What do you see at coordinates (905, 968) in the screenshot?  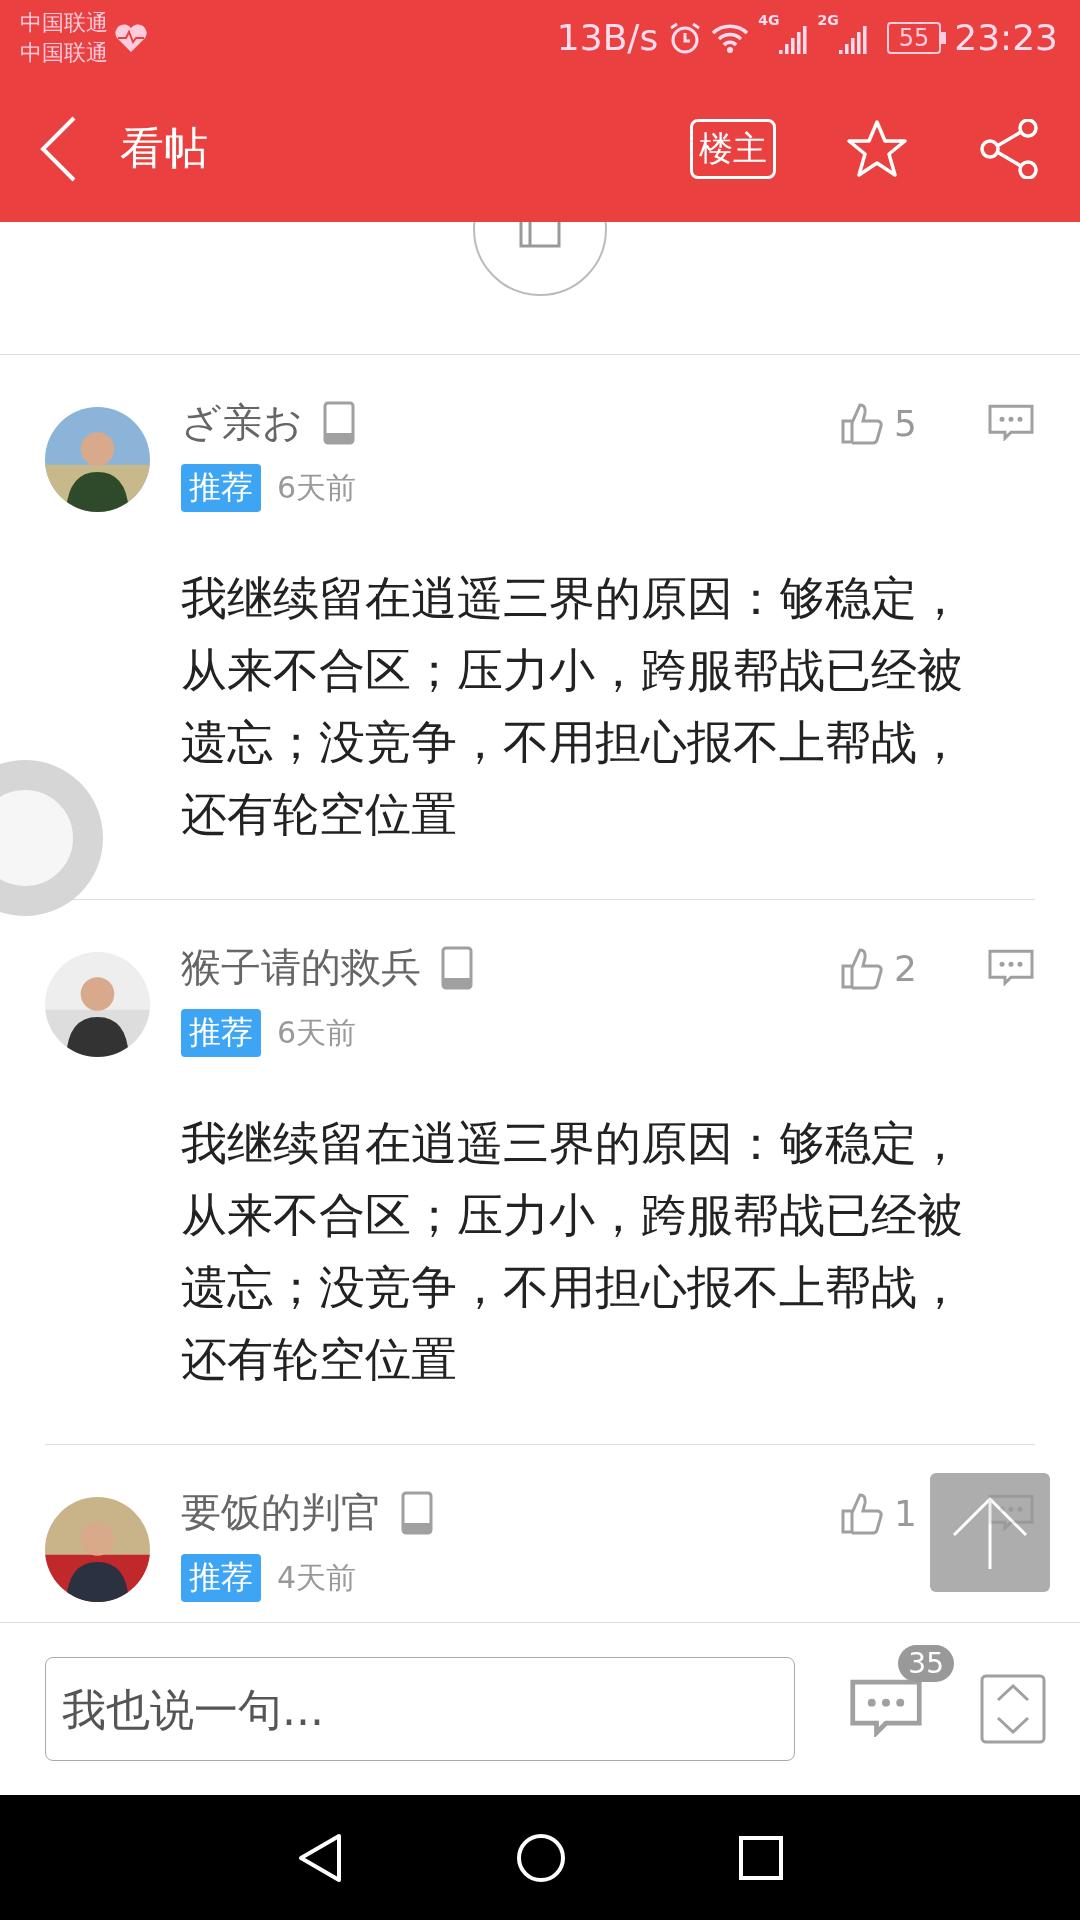 I see `like-count: 2` at bounding box center [905, 968].